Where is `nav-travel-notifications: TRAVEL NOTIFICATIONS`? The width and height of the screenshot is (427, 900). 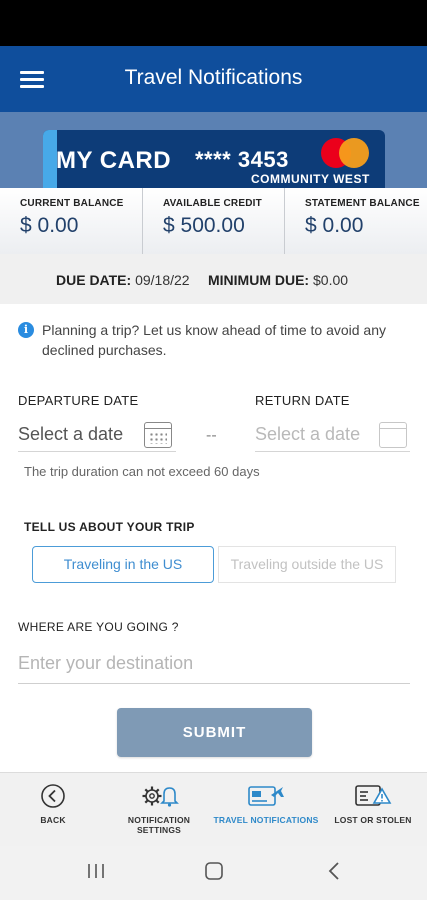
nav-travel-notifications: TRAVEL NOTIFICATIONS is located at coordinates (266, 810).